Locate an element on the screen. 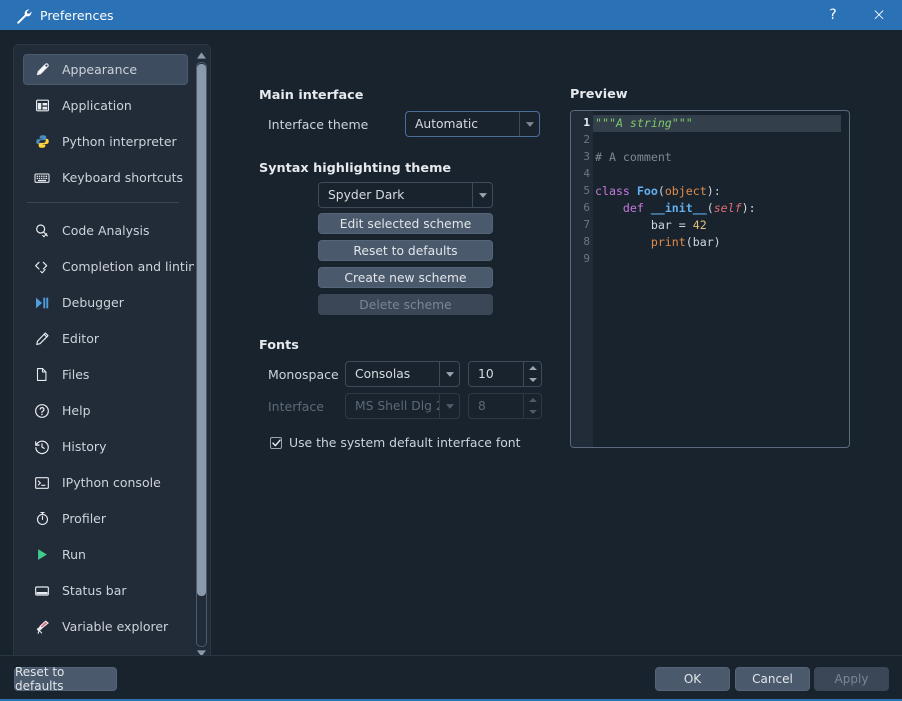 The width and height of the screenshot is (902, 701). interface-theme-combobox: Automatic is located at coordinates (472, 124).